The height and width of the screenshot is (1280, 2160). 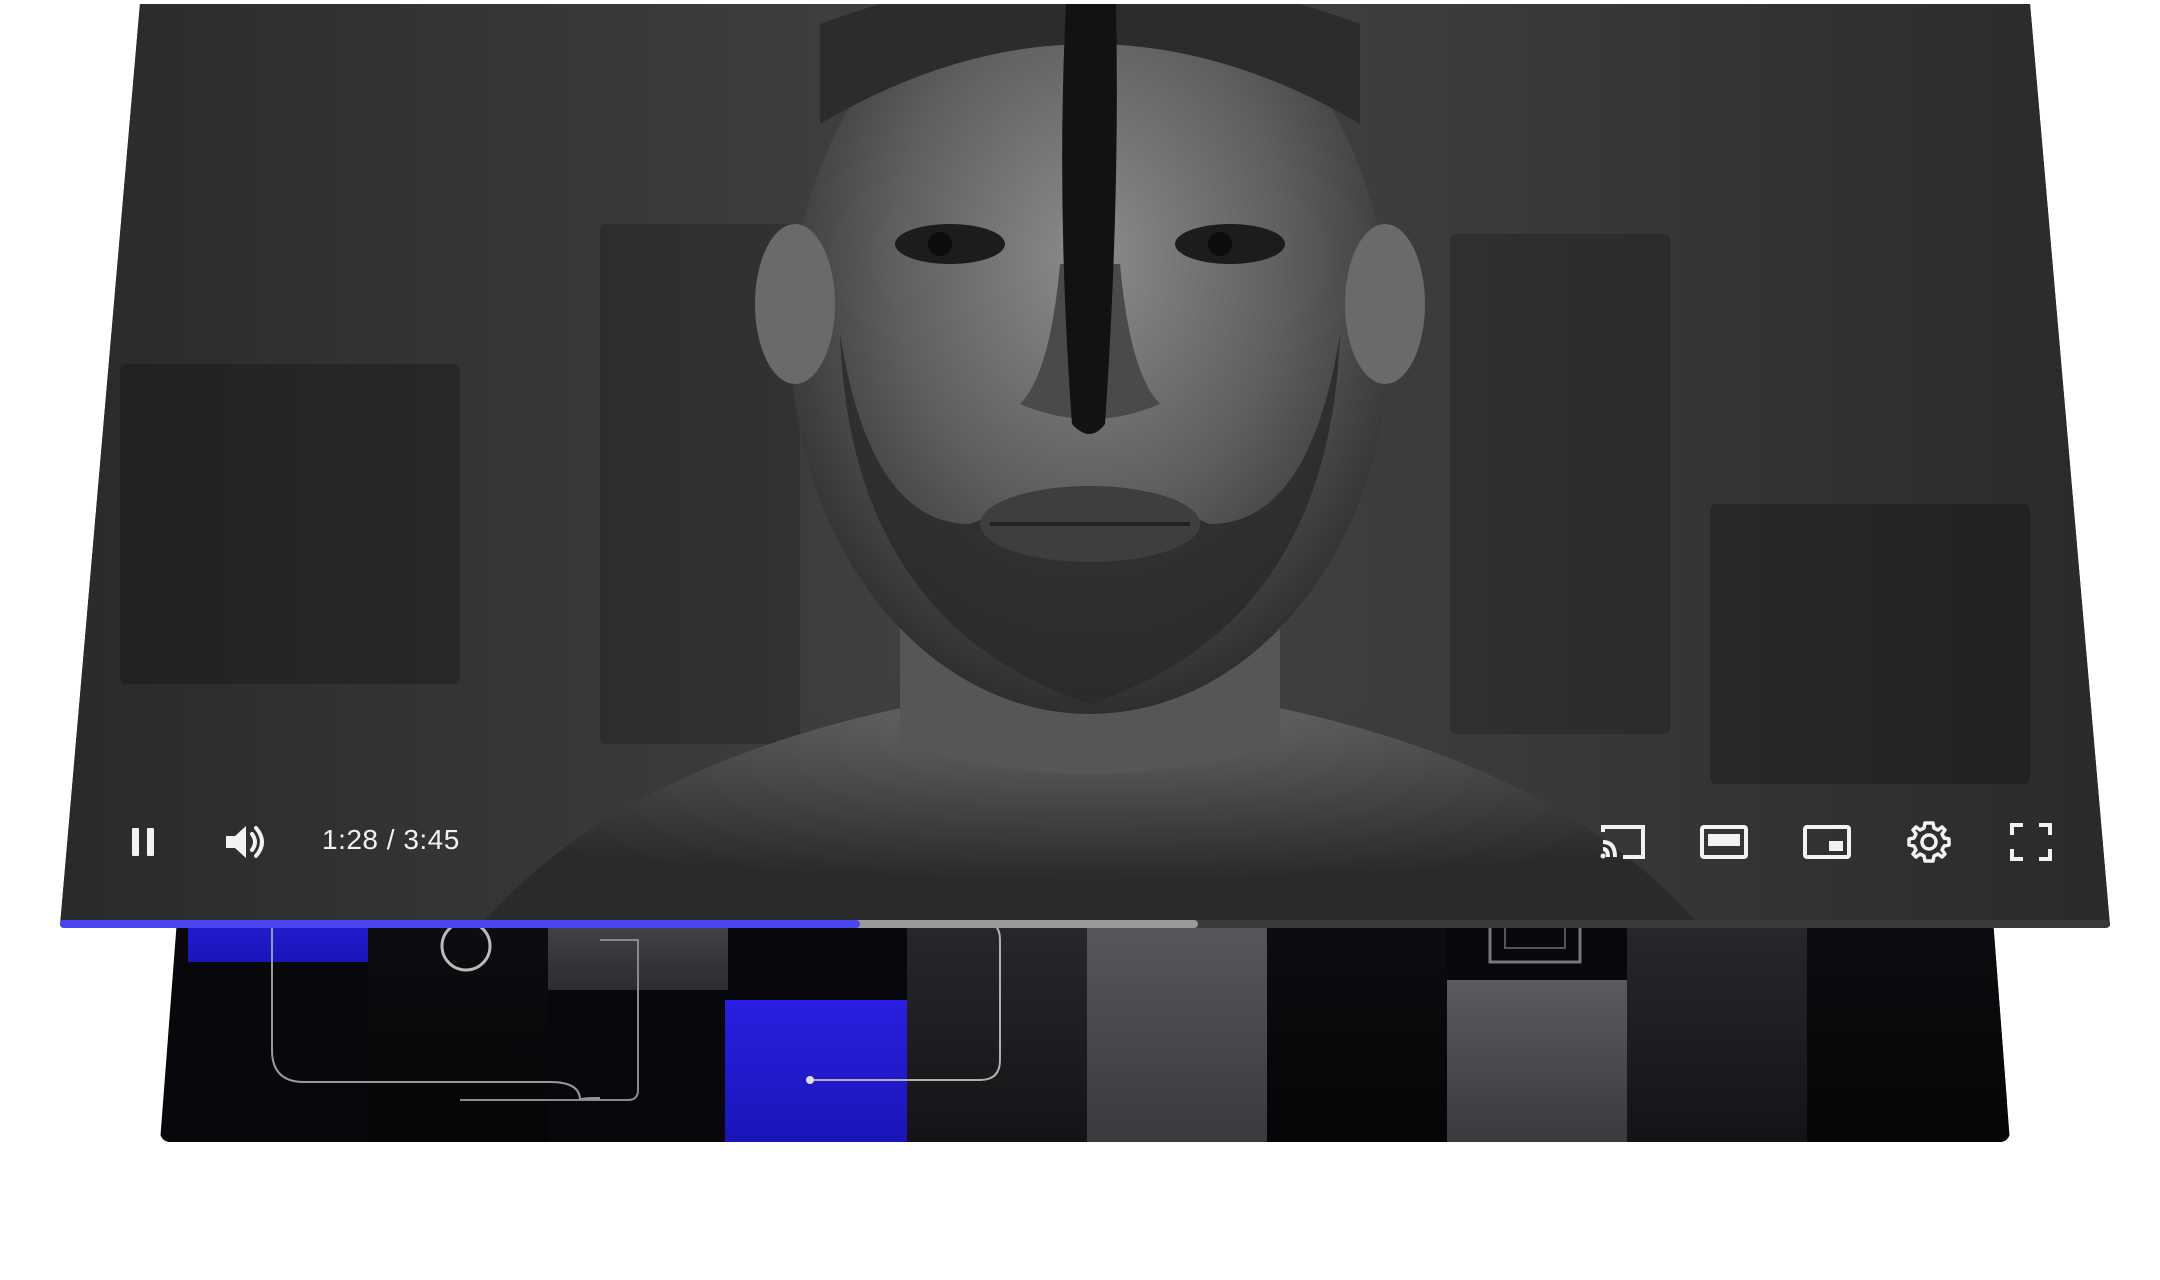 What do you see at coordinates (391, 839) in the screenshot?
I see `time-display: 1:28 / 3:45` at bounding box center [391, 839].